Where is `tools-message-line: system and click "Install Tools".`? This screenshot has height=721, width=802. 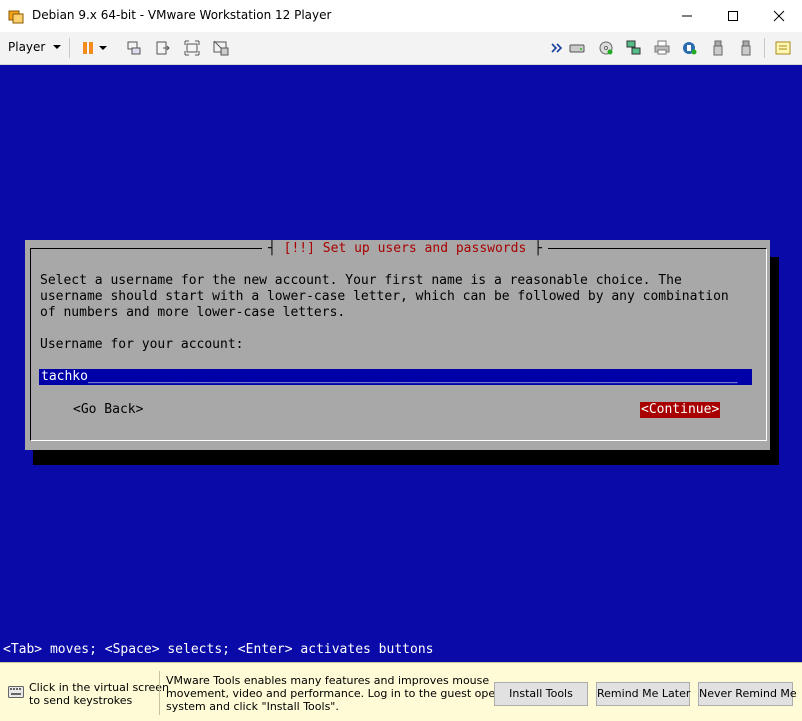
tools-message-line: system and click "Install Tools". is located at coordinates (252, 706).